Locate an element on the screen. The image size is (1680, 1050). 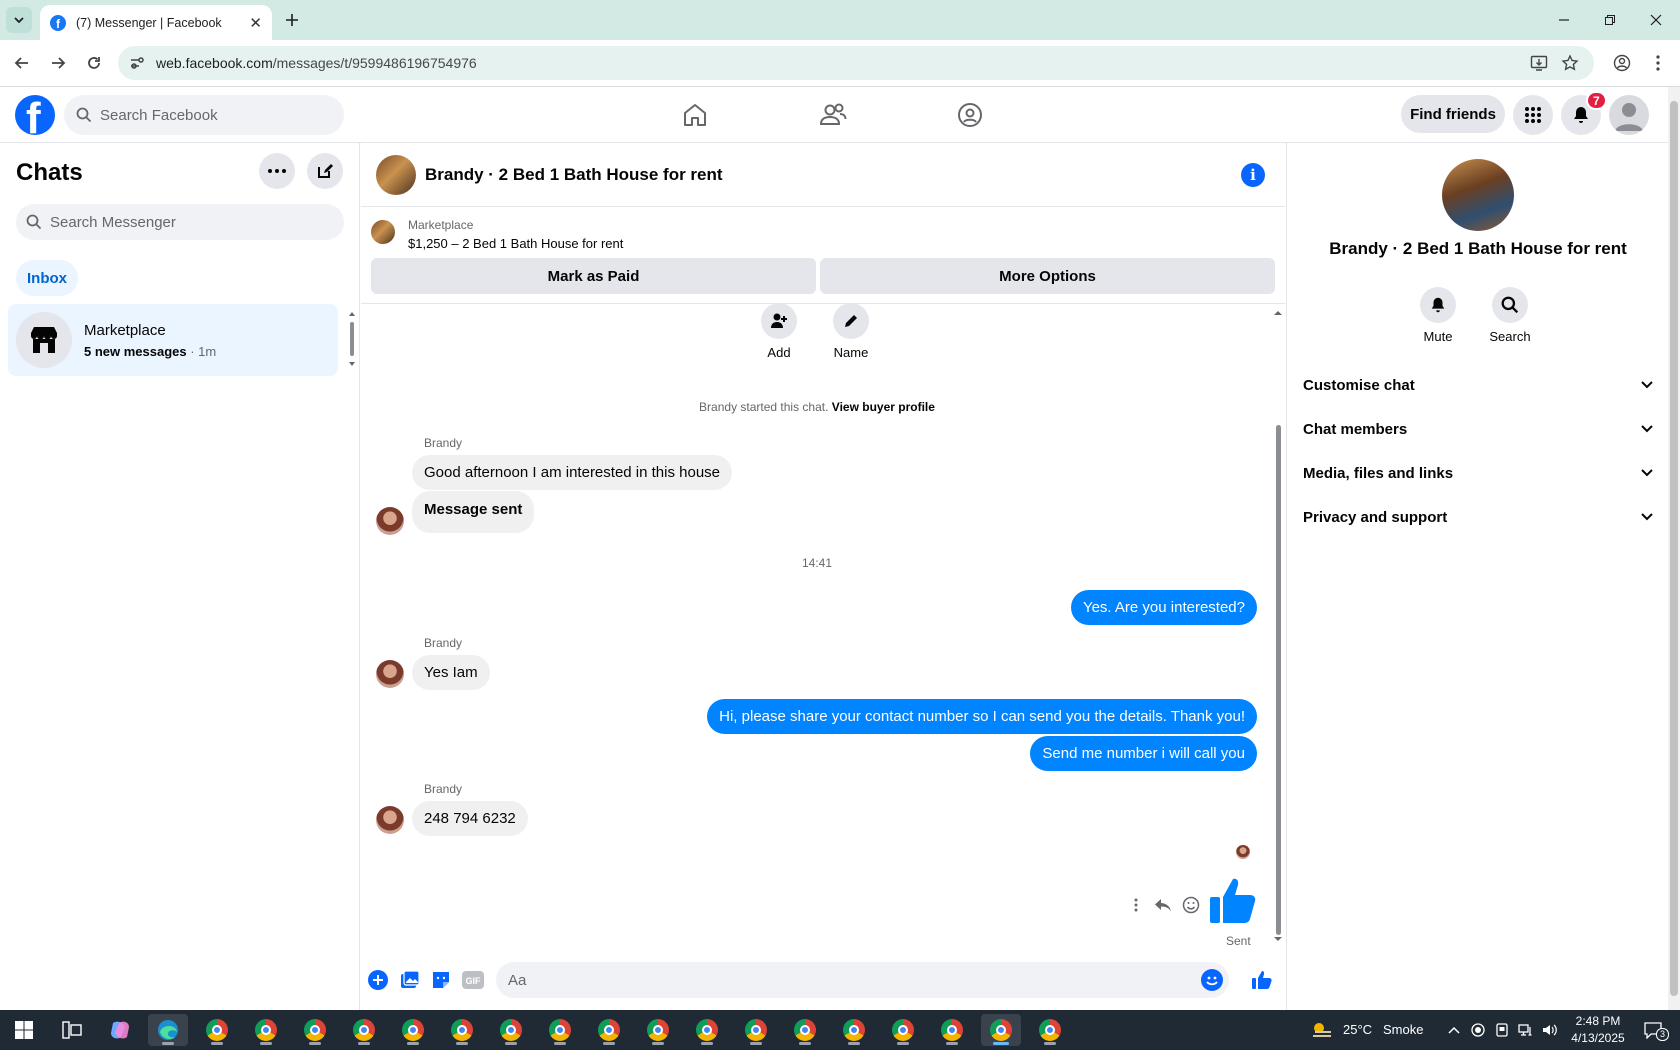
sidebar-scrollbar is located at coordinates (352, 341).